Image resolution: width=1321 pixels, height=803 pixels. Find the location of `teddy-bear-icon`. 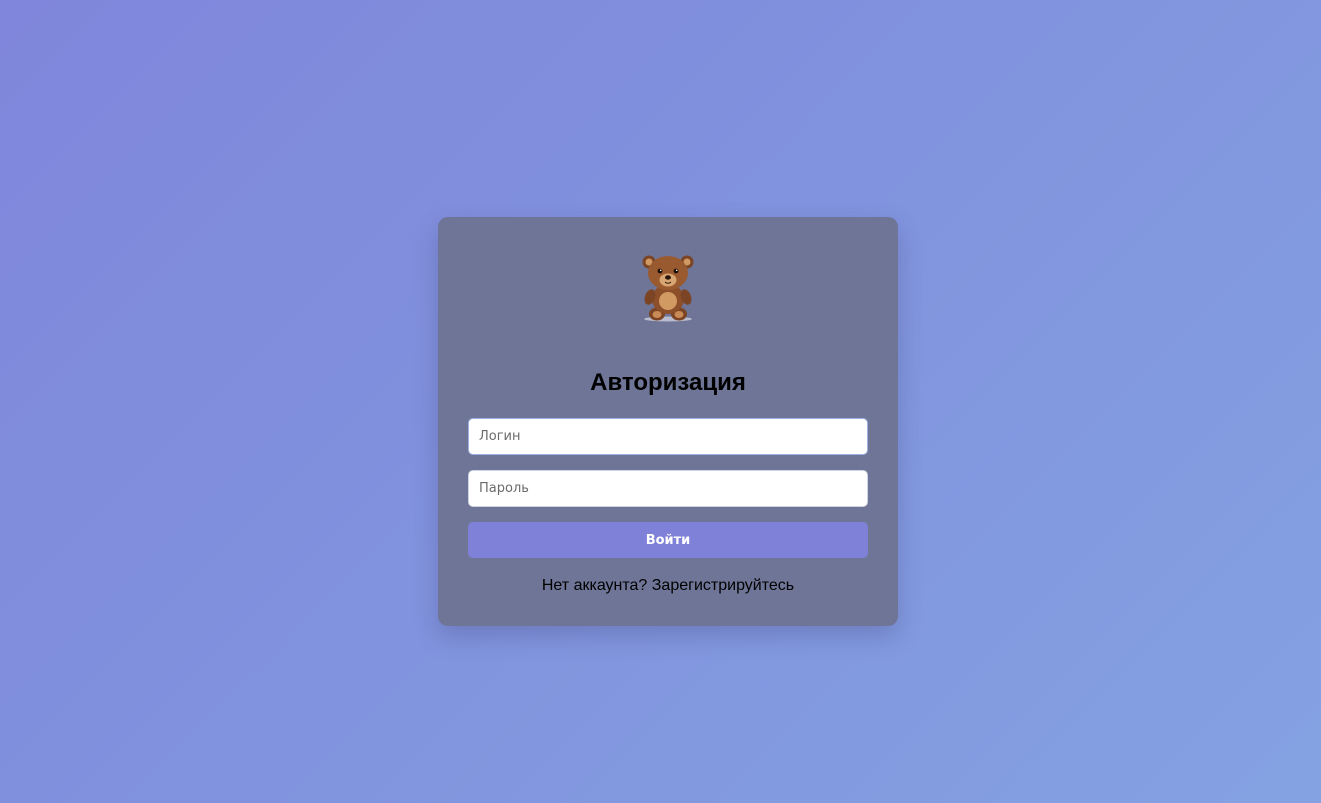

teddy-bear-icon is located at coordinates (668, 288).